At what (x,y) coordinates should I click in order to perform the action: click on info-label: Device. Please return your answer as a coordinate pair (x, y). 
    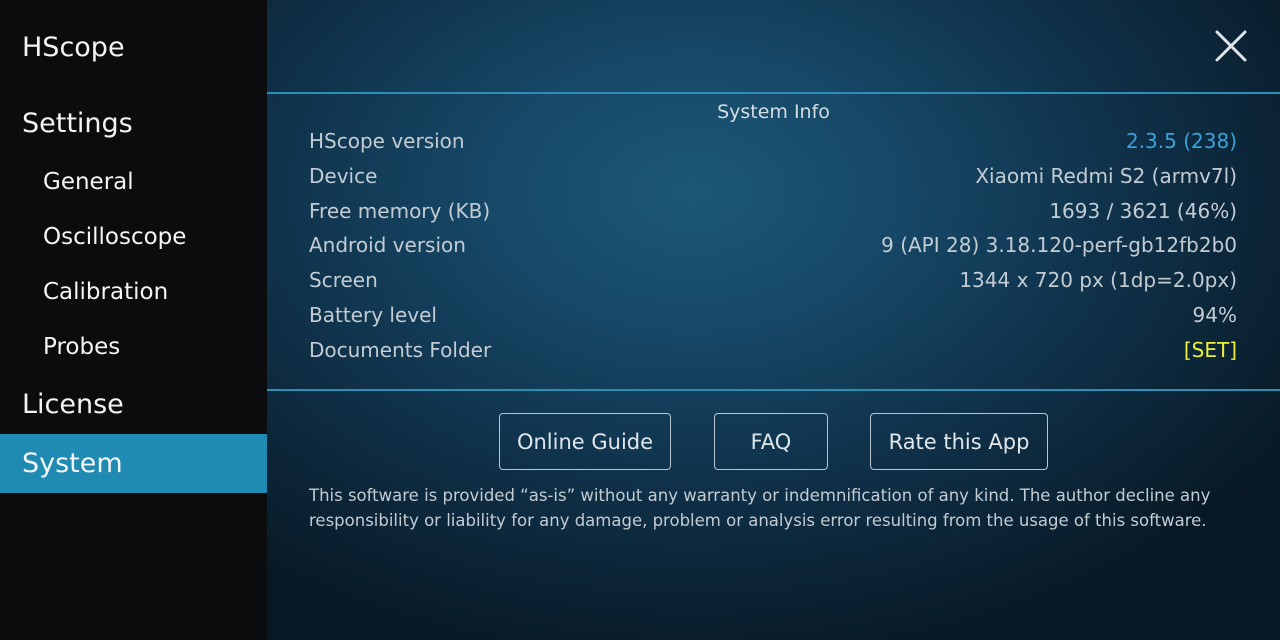
    Looking at the image, I should click on (343, 176).